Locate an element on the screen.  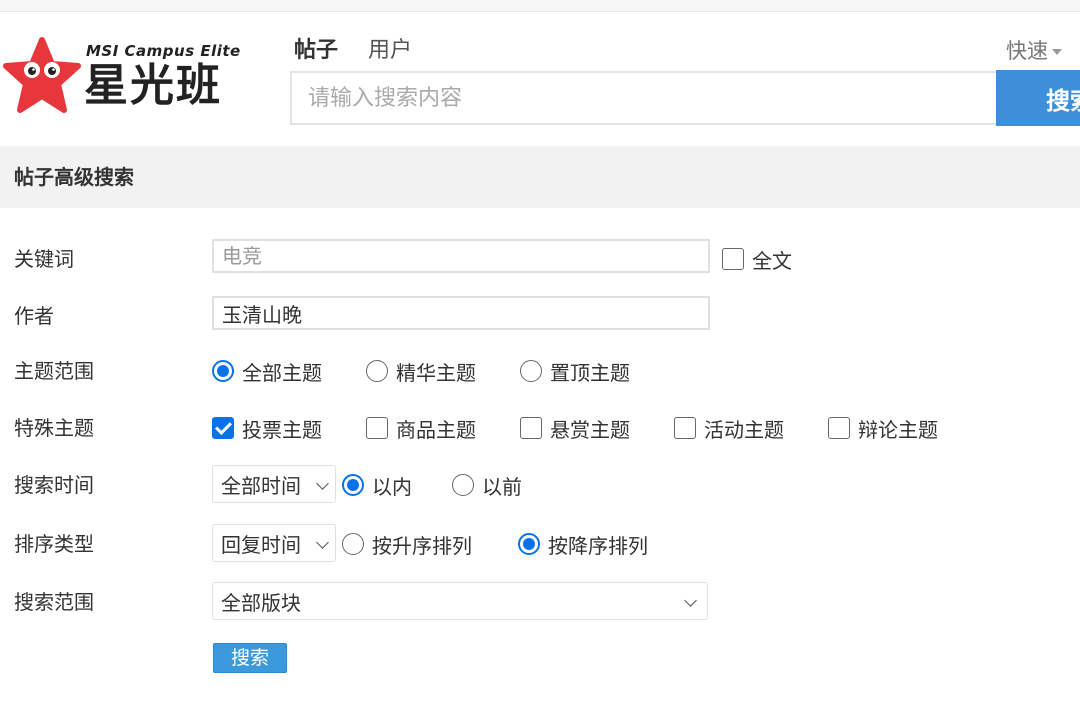
top-strip is located at coordinates (540, 6).